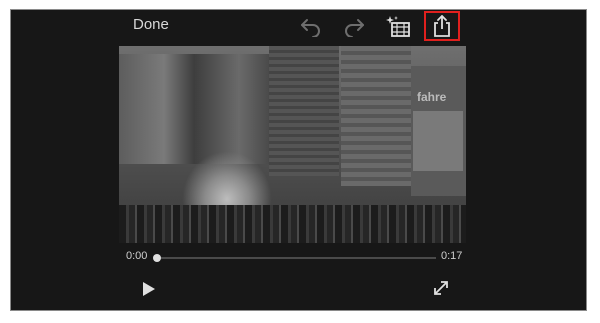  I want to click on undo-button, so click(311, 27).